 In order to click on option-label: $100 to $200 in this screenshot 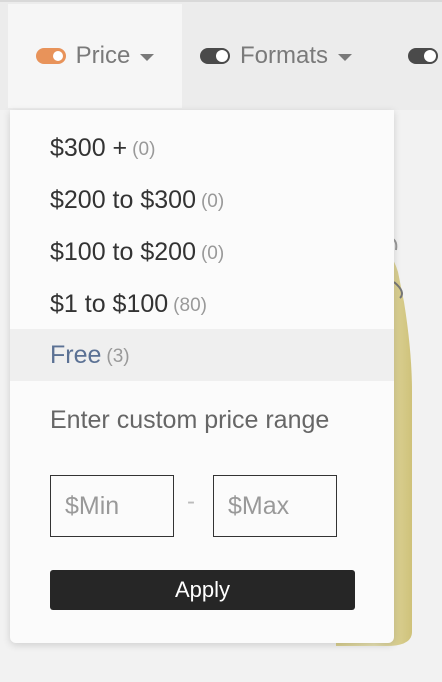, I will do `click(123, 251)`.